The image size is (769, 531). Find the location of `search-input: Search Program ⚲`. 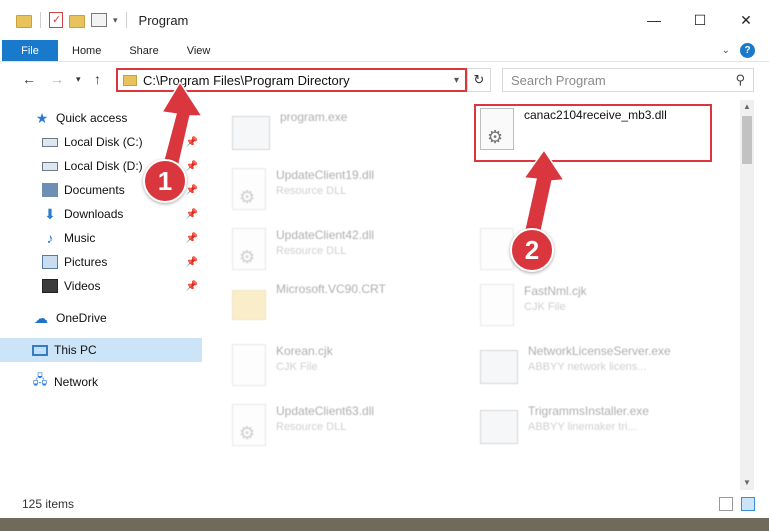

search-input: Search Program ⚲ is located at coordinates (628, 80).